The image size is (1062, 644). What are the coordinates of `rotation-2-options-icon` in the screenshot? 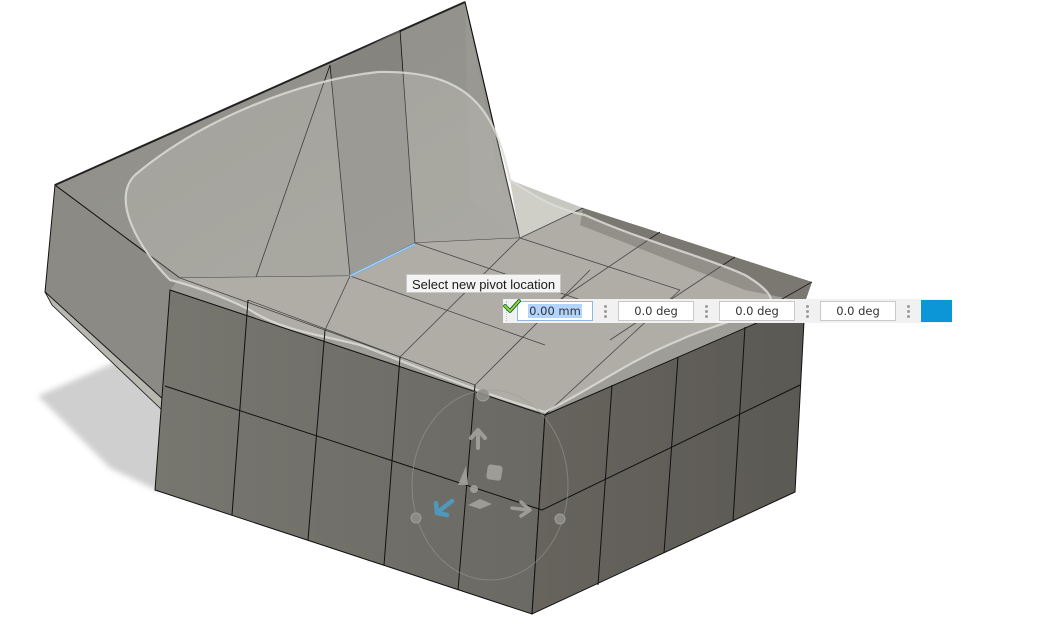 It's located at (807, 311).